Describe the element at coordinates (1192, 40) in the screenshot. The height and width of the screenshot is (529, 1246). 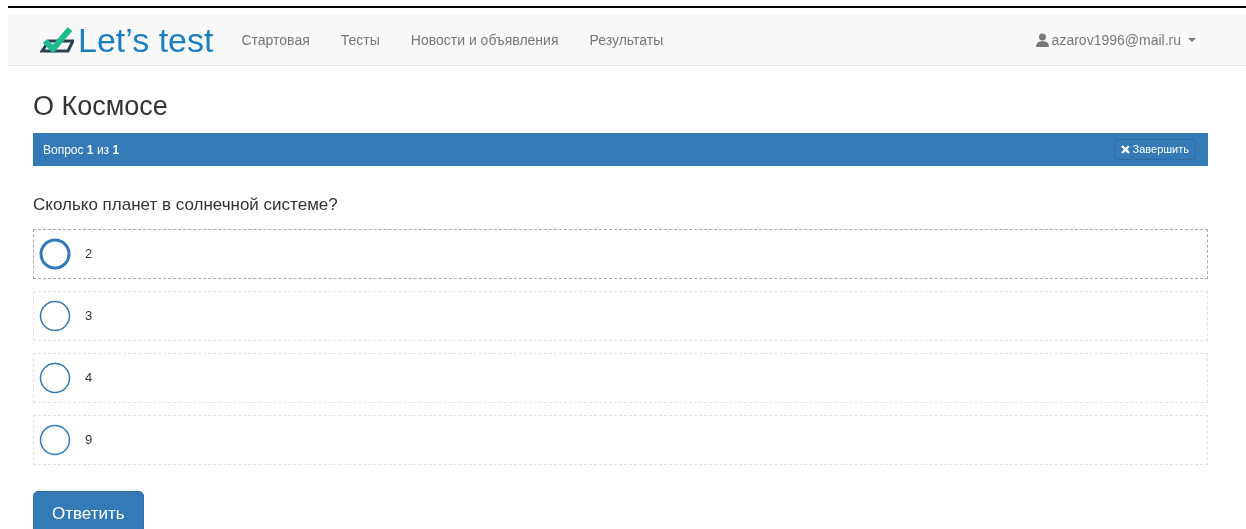
I see `caret-icon` at that location.